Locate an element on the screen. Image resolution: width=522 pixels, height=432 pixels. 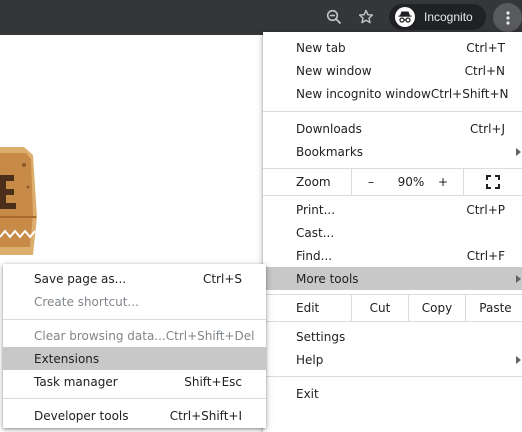
incognito-label: Incognito is located at coordinates (448, 17).